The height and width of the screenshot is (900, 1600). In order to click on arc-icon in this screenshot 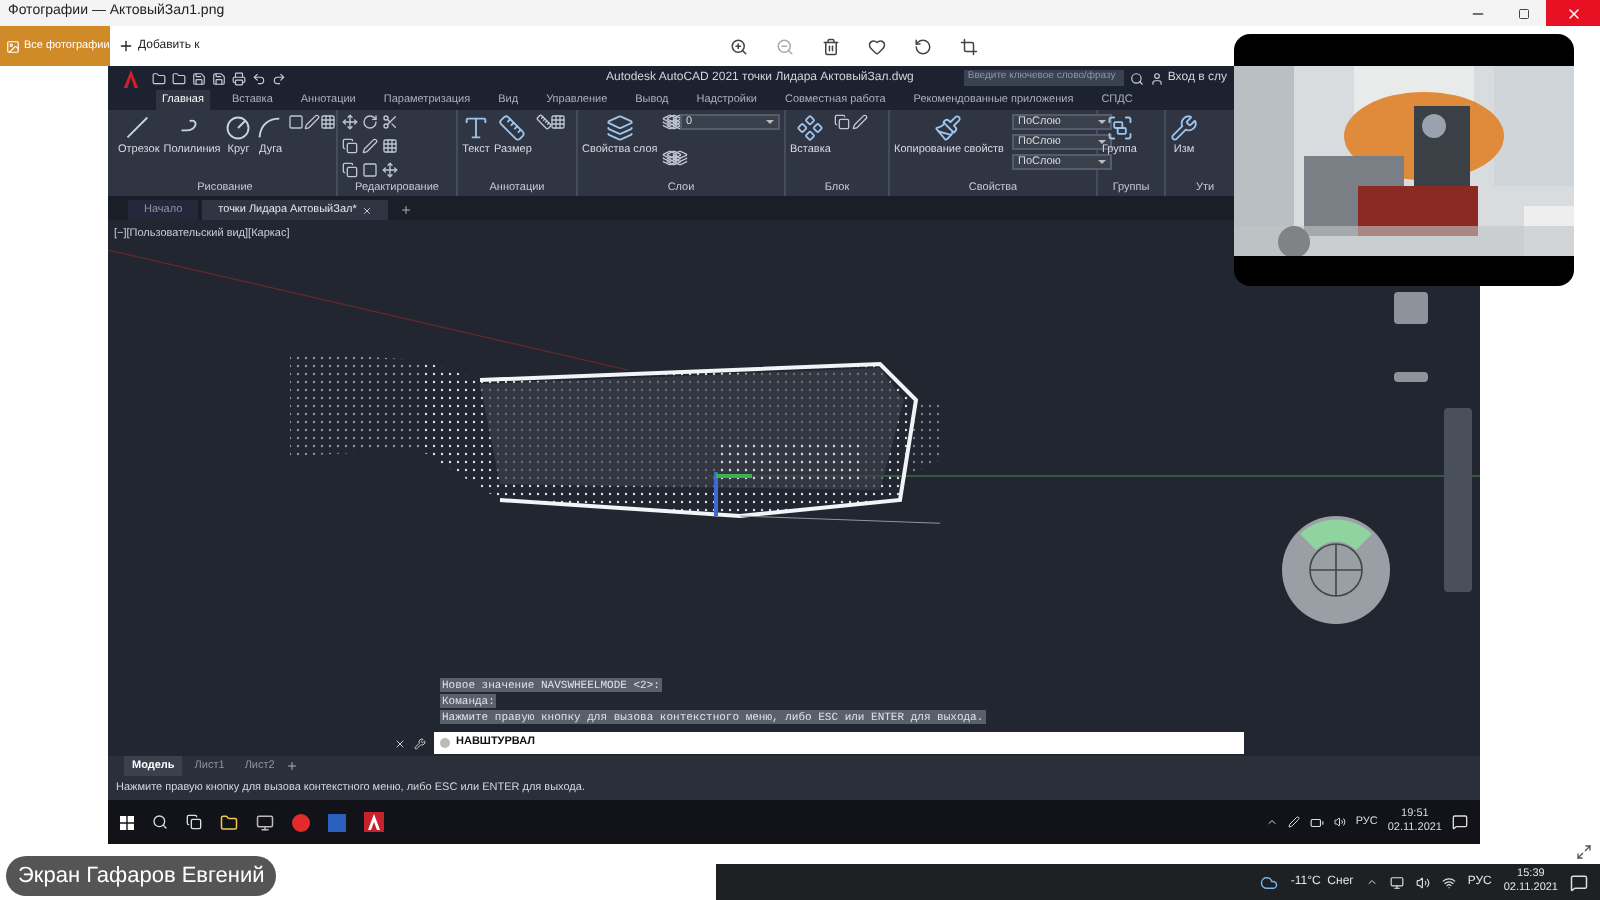, I will do `click(270, 128)`.